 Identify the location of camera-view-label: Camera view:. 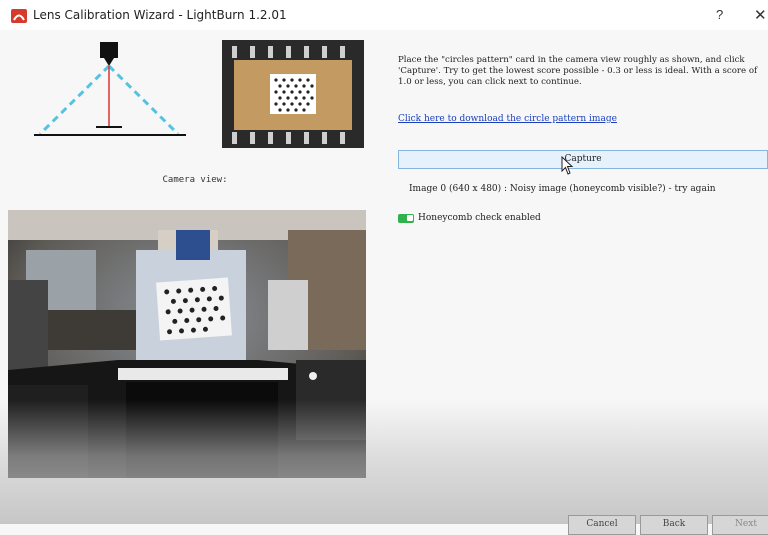
(195, 180).